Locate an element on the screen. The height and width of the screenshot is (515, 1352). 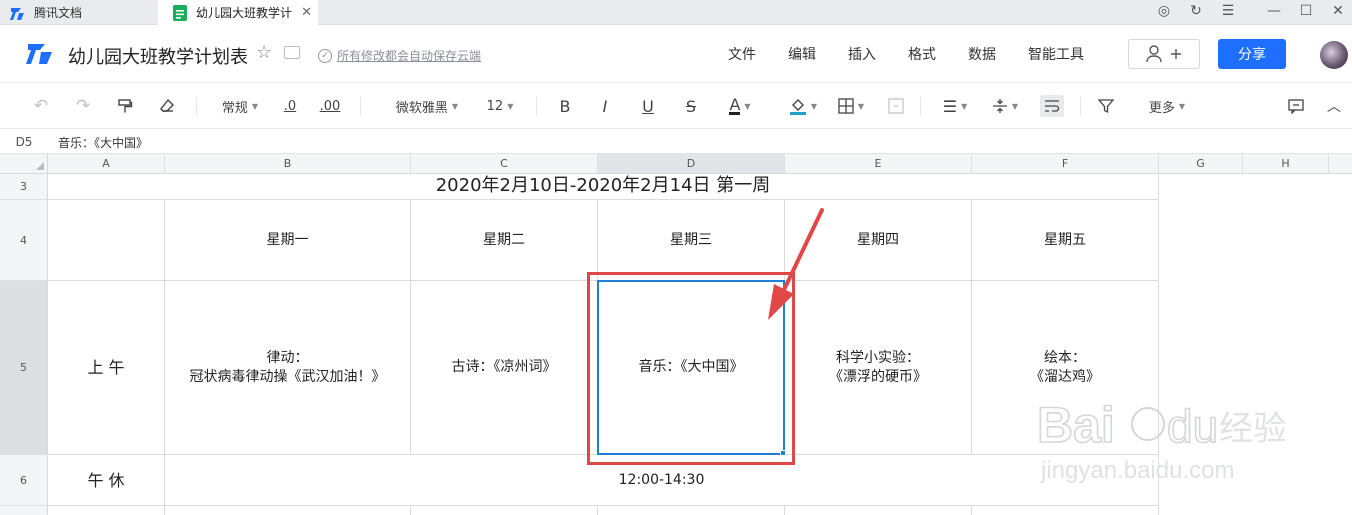
formula-bar: D5 音乐：《大中国》 is located at coordinates (676, 141).